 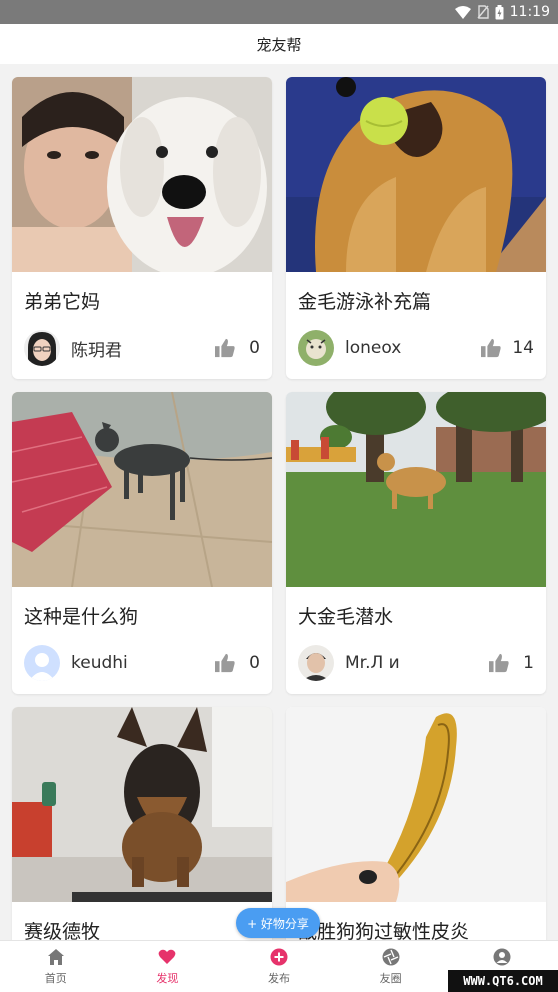 What do you see at coordinates (55, 956) in the screenshot?
I see `home-icon` at bounding box center [55, 956].